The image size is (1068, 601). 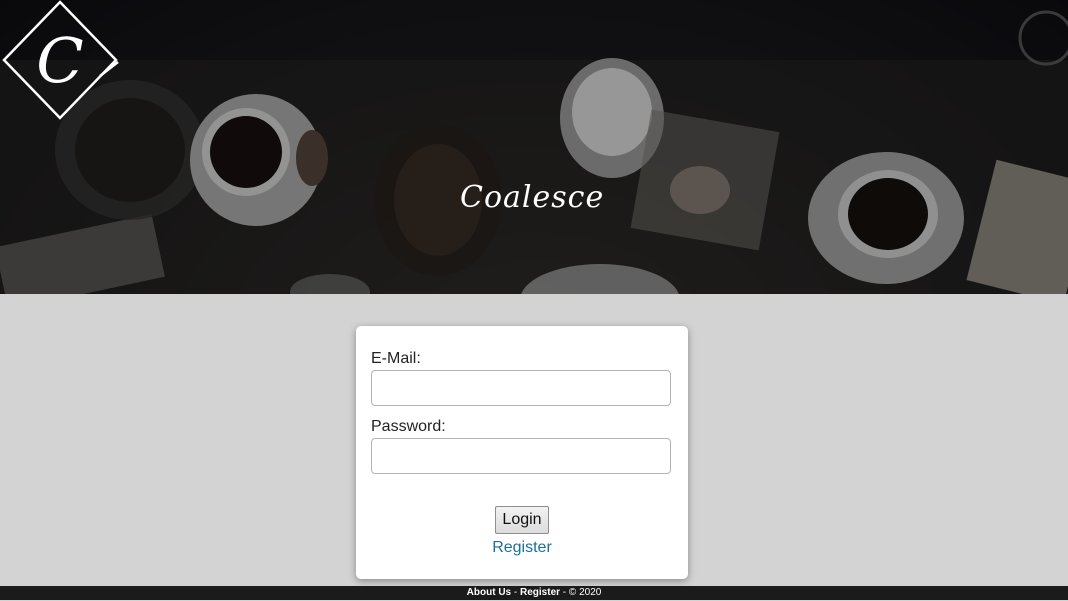 I want to click on login-card: E-Mail: Password: Login Register, so click(x=522, y=452).